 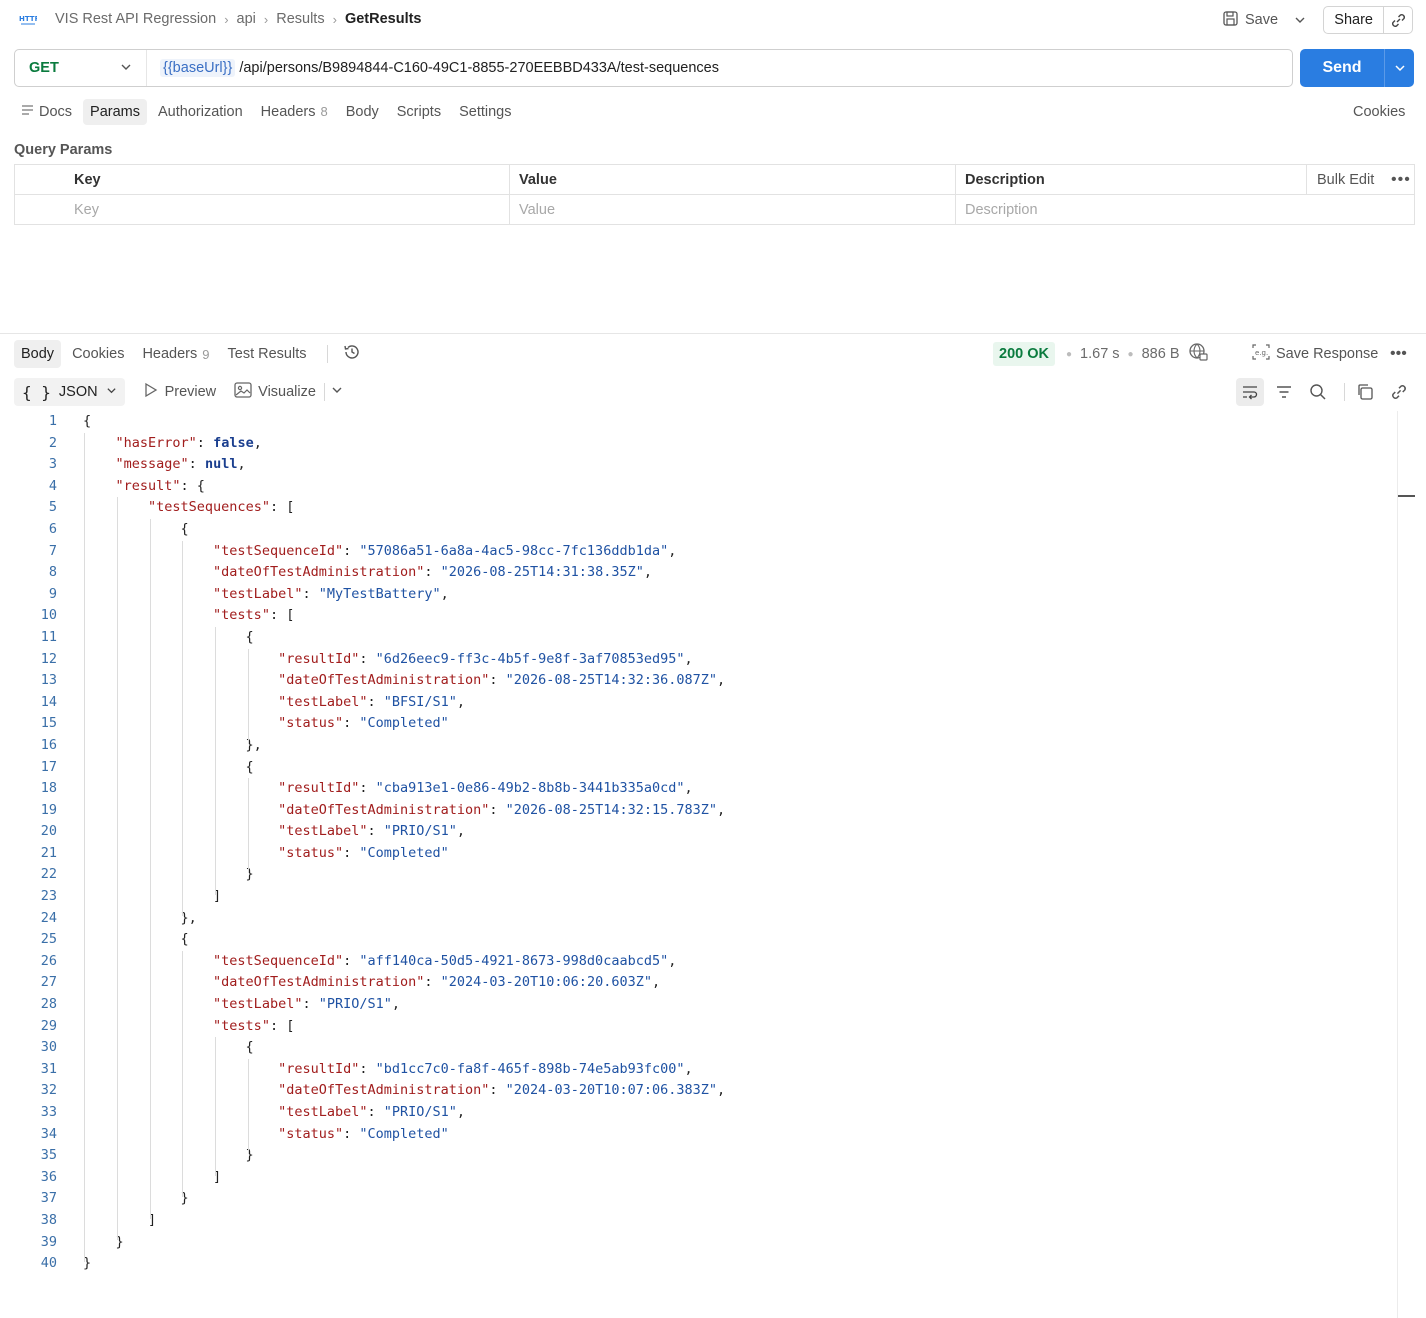 I want to click on description-input: Description, so click(x=1001, y=210).